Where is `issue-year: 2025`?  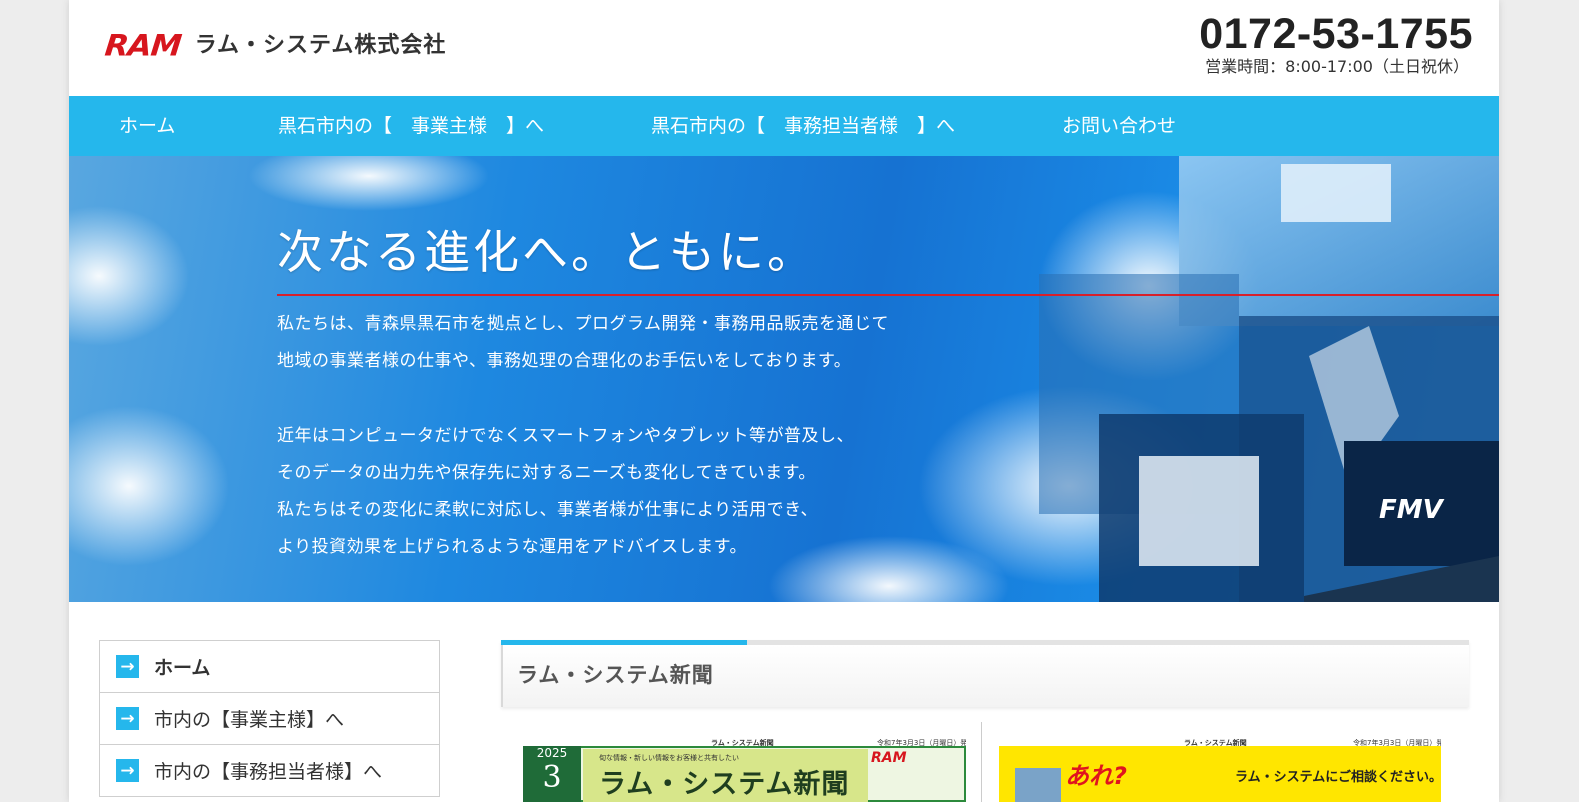
issue-year: 2025 is located at coordinates (552, 753).